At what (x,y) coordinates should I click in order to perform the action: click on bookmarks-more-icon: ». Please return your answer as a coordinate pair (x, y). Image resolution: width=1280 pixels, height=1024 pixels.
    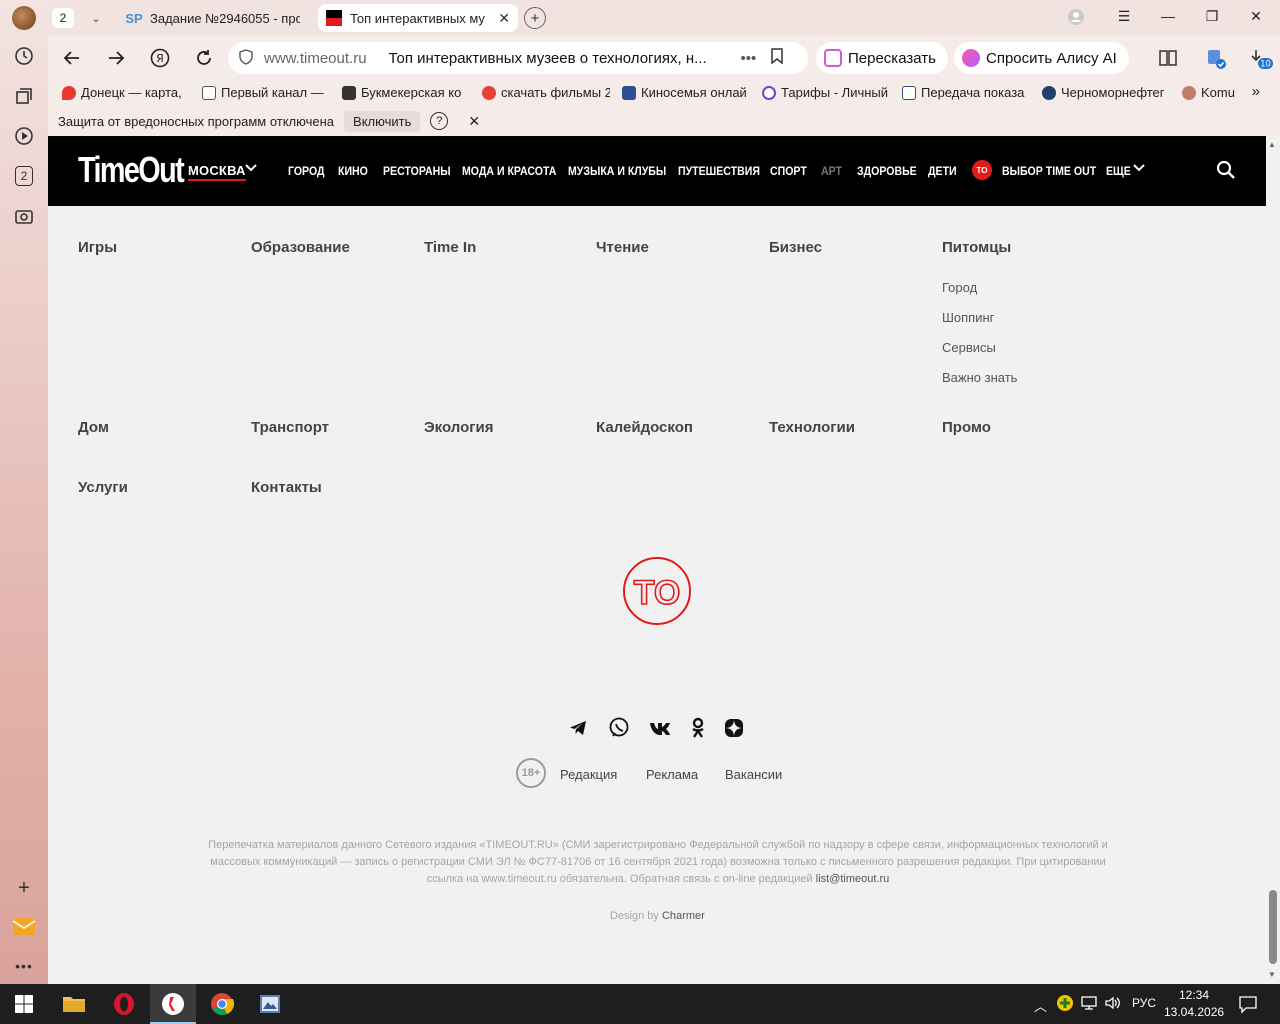
    Looking at the image, I should click on (1256, 91).